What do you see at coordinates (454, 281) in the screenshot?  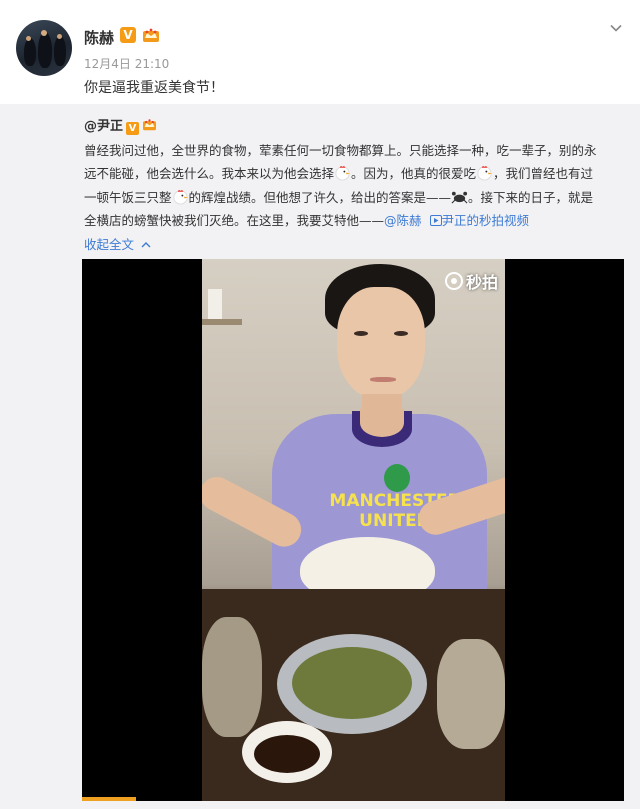 I see `video-watermark-icon` at bounding box center [454, 281].